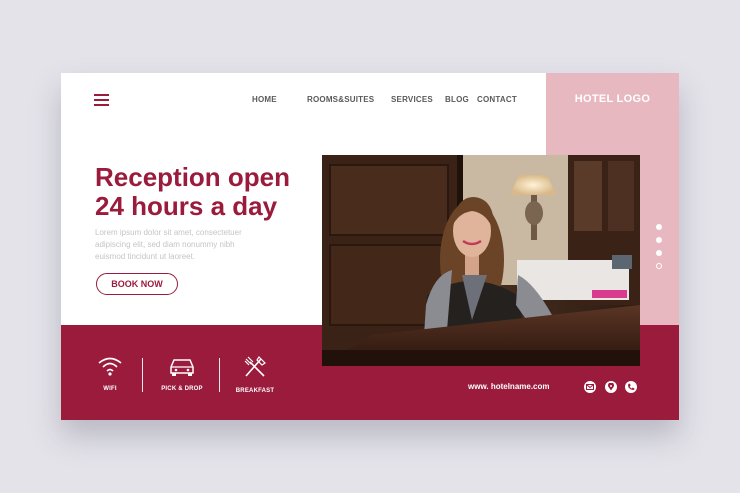 This screenshot has height=493, width=740. What do you see at coordinates (612, 99) in the screenshot?
I see `hotel-logo: HOTEL LOGO` at bounding box center [612, 99].